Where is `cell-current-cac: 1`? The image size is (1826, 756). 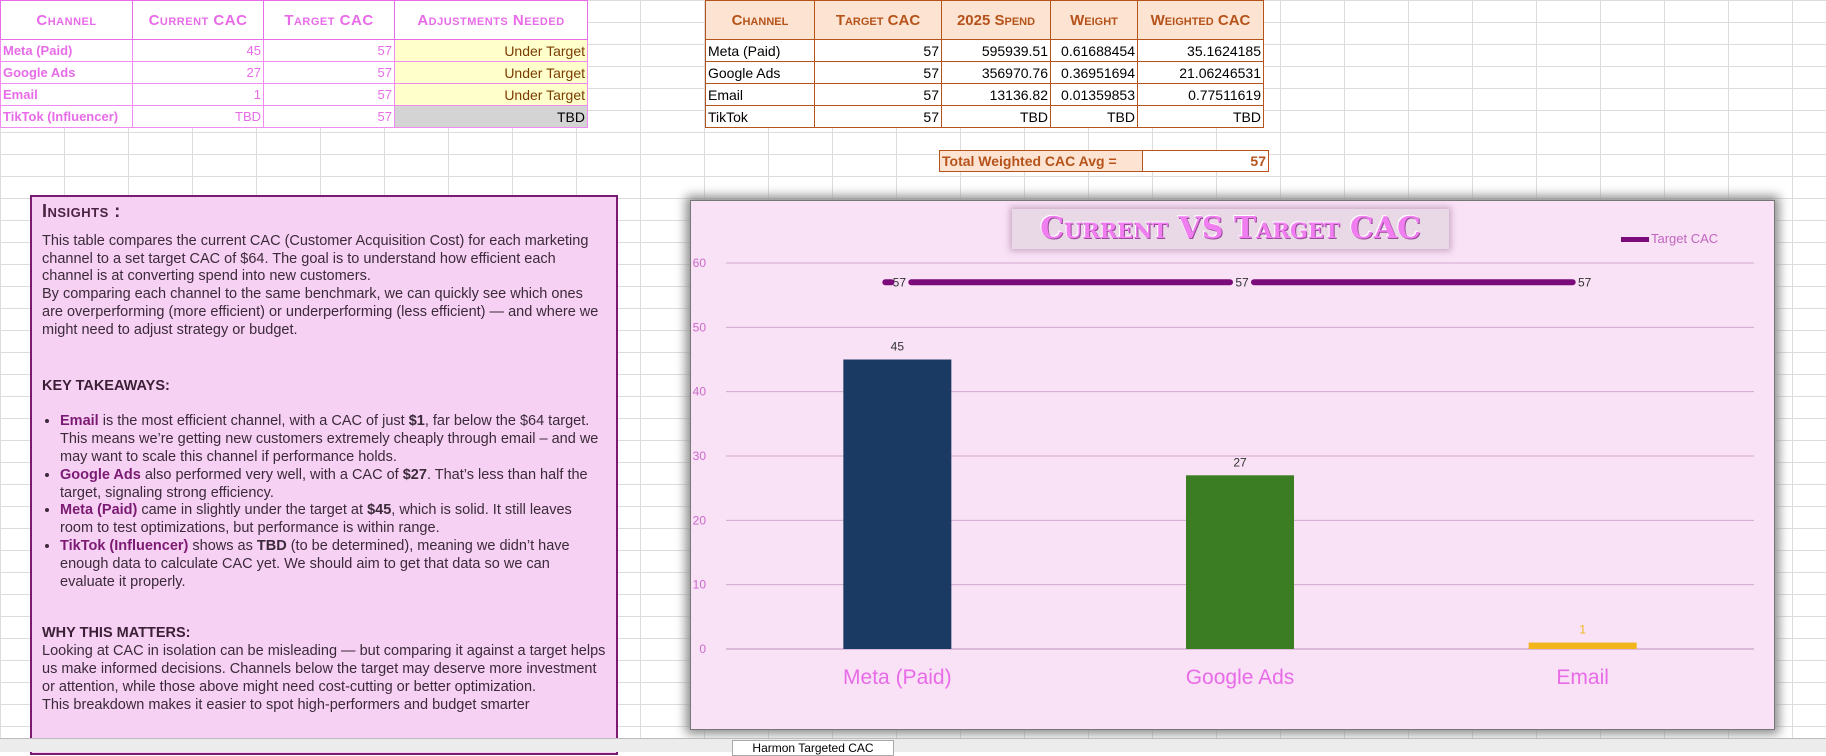
cell-current-cac: 1 is located at coordinates (198, 94).